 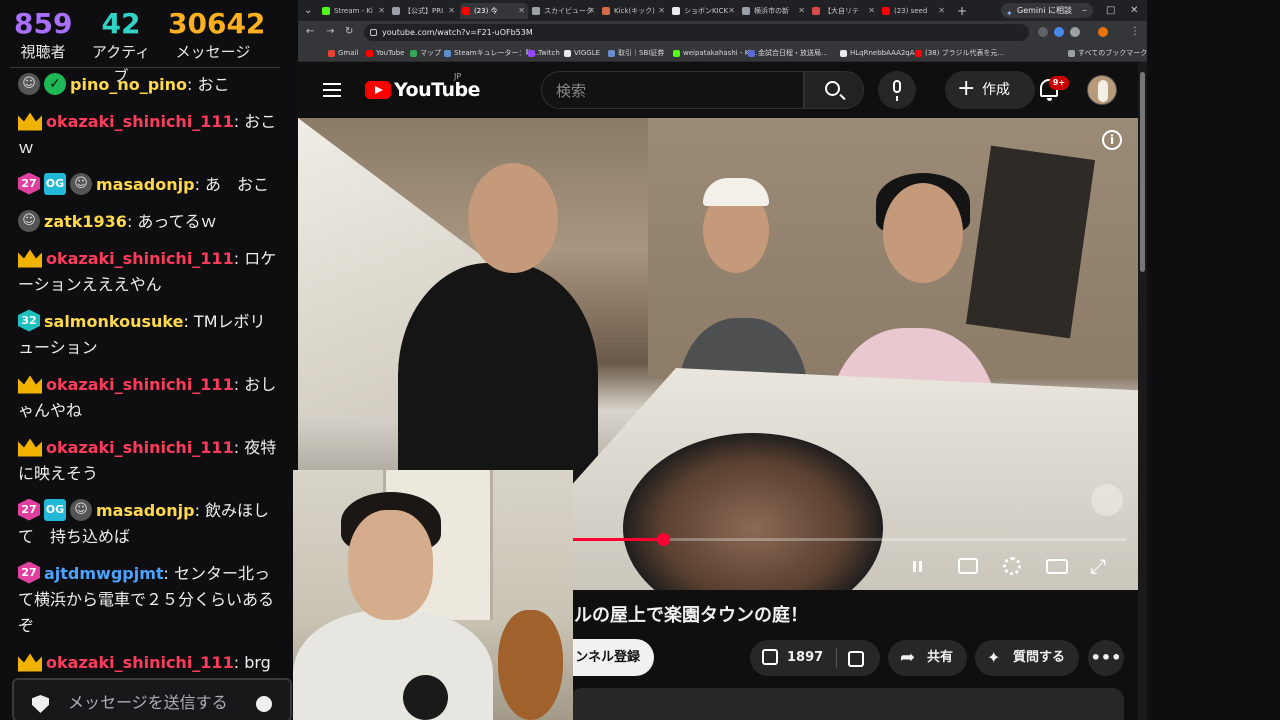 I want to click on browser-tab: Kick(キック) ✕, so click(x=634, y=11).